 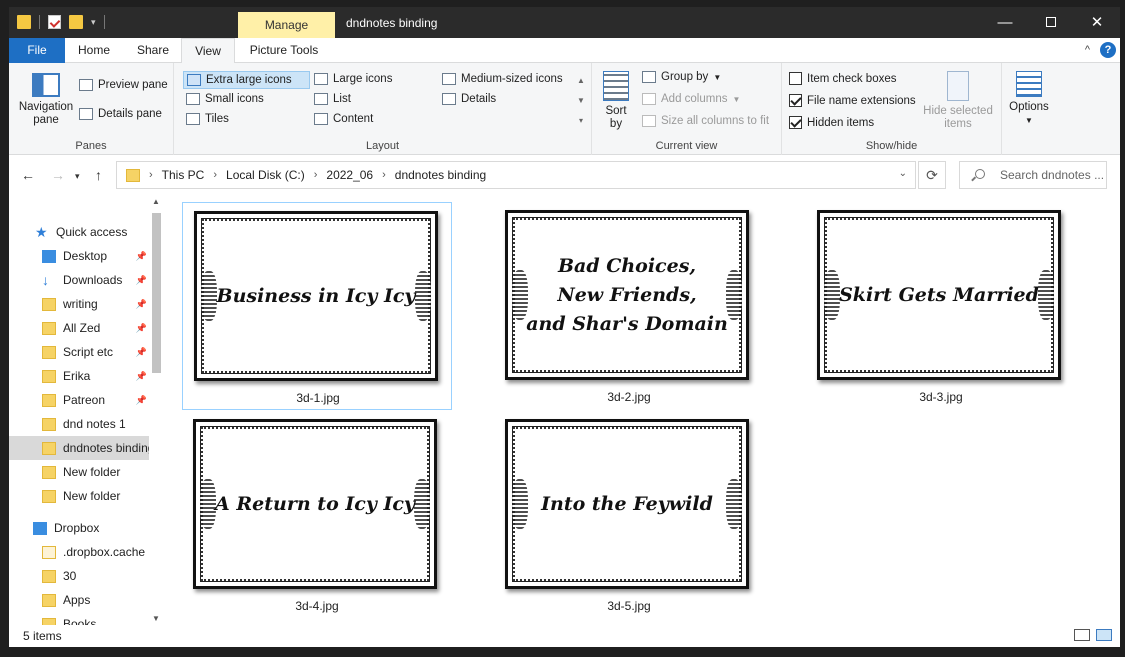 I want to click on pin-icon: 📌, so click(x=141, y=279).